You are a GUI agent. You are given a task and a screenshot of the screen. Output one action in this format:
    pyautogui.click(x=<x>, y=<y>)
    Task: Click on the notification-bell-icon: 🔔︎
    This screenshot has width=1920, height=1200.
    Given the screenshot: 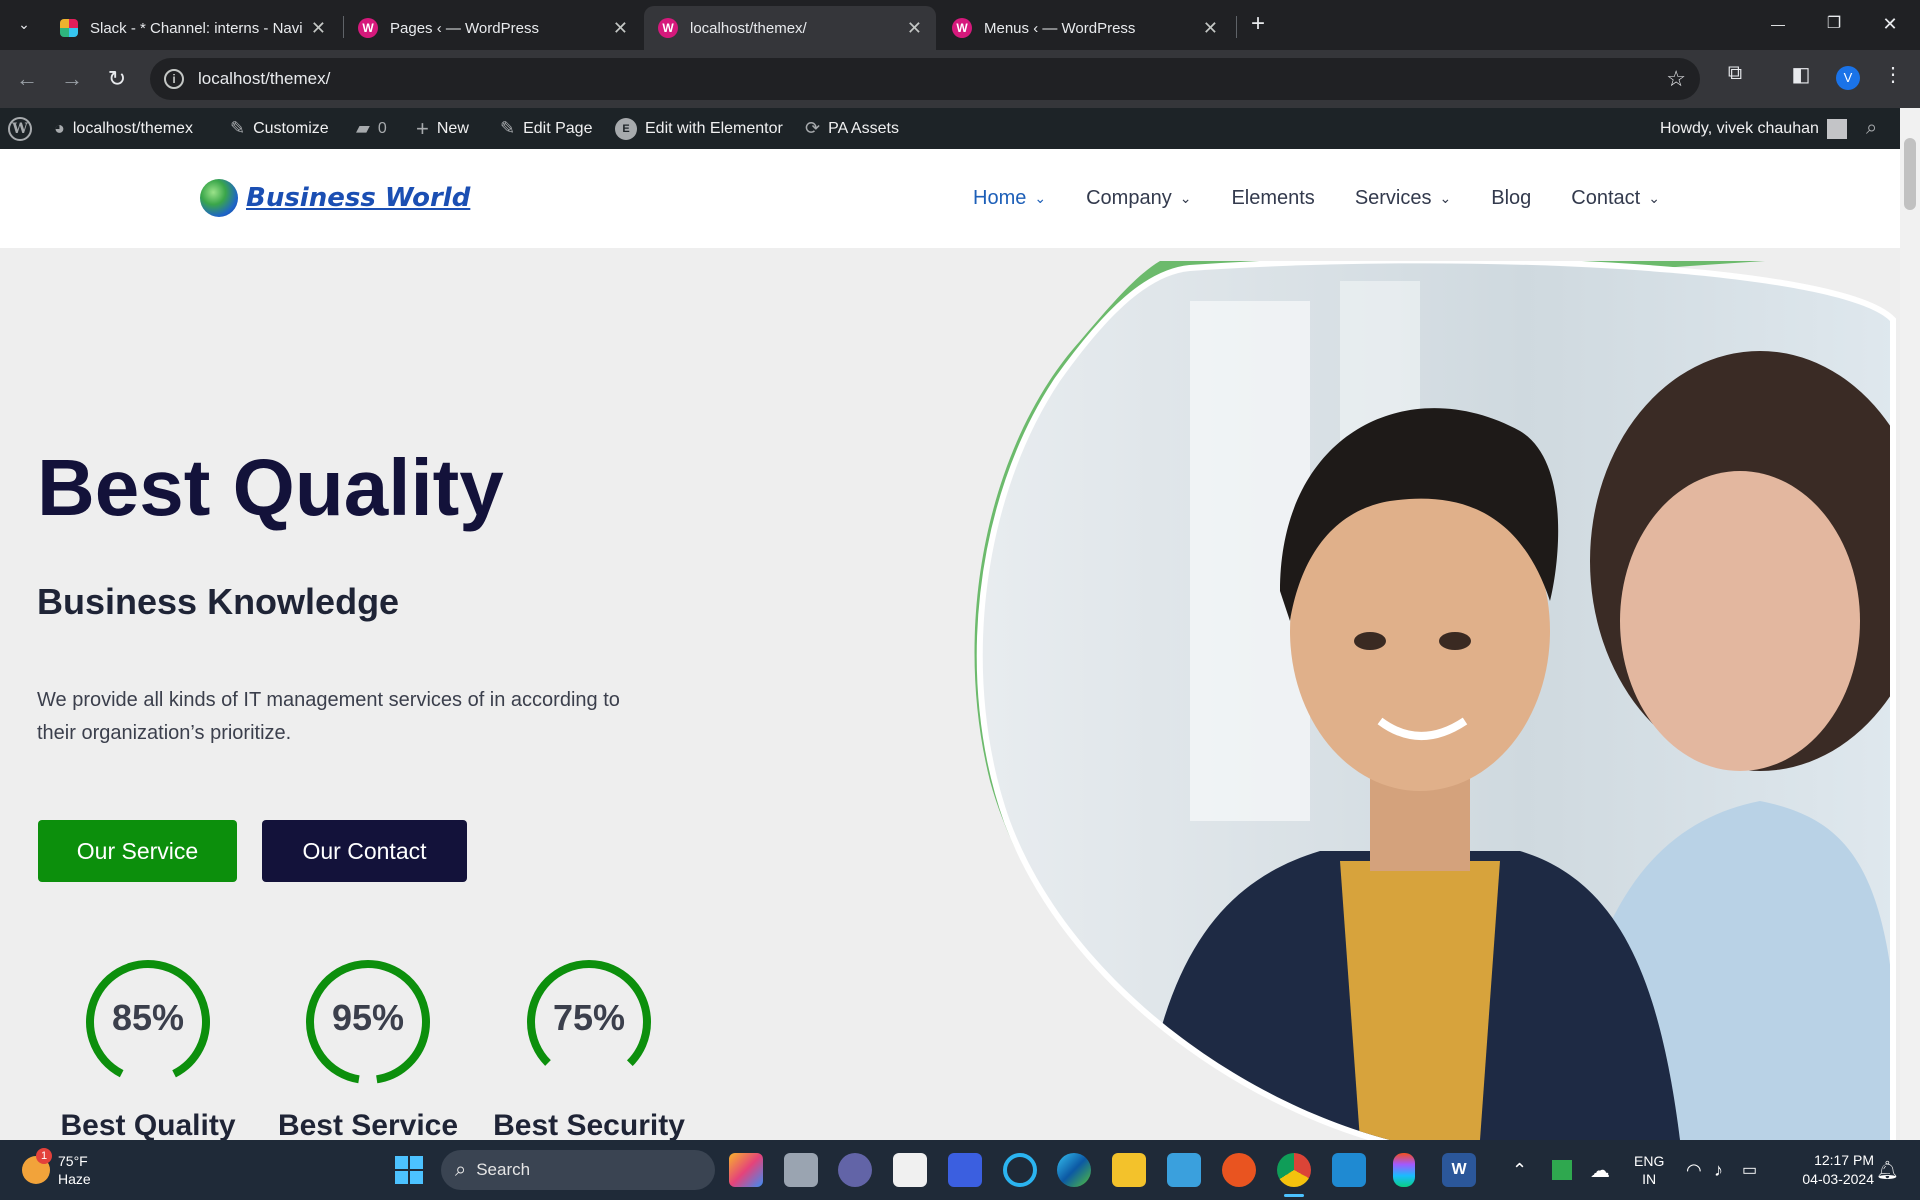 What is the action you would take?
    pyautogui.click(x=1887, y=1170)
    